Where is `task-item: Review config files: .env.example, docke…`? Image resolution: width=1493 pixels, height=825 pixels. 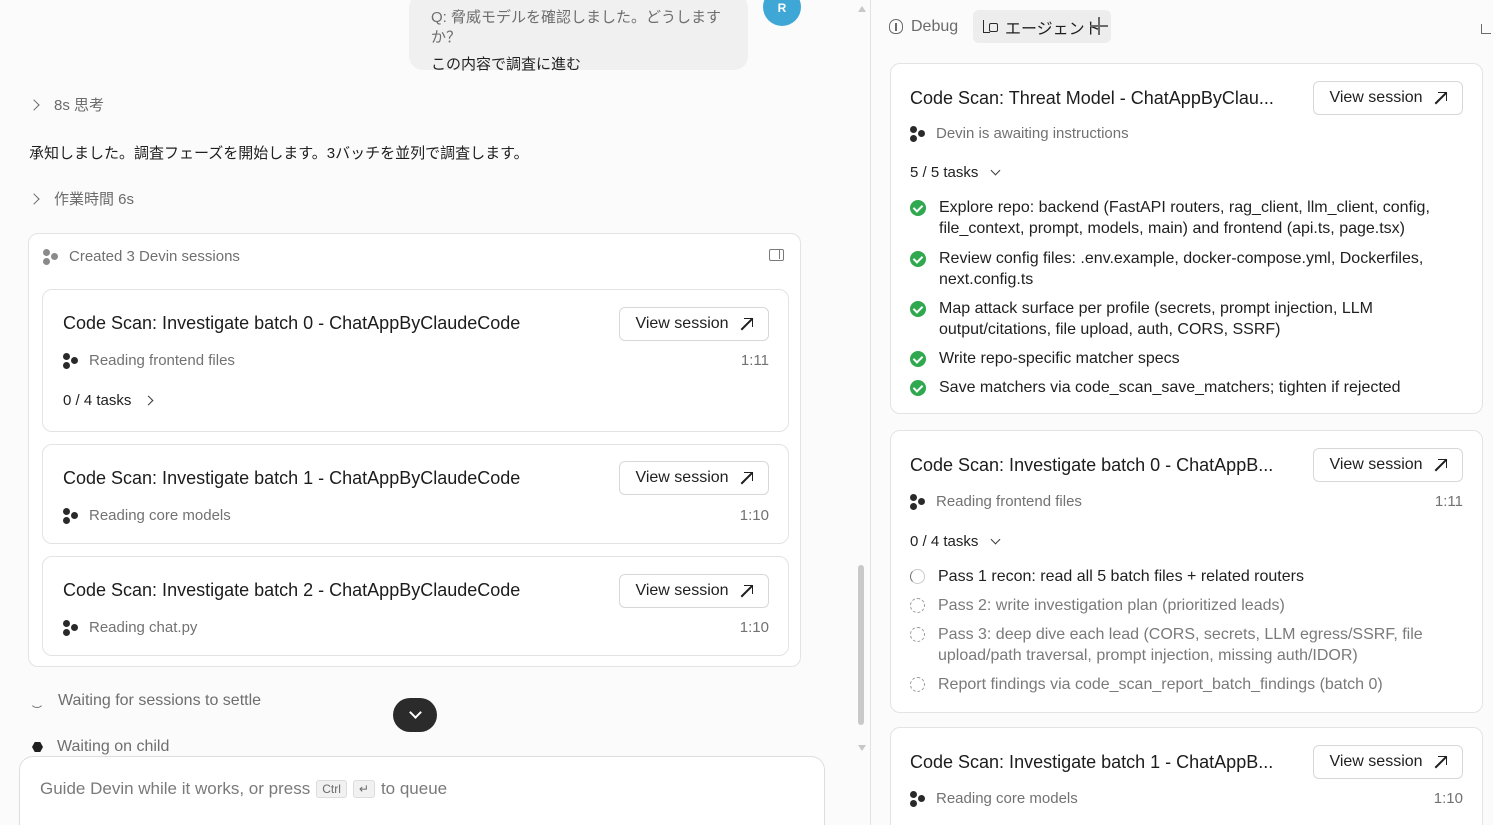
task-item: Review config files: .env.example, docke… is located at coordinates (1182, 269).